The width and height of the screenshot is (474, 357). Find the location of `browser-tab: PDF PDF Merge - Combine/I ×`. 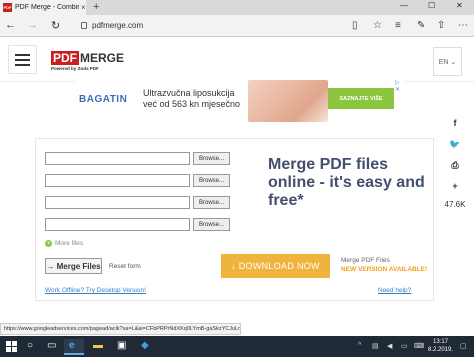

browser-tab: PDF PDF Merge - Combine/I × is located at coordinates (43, 7).